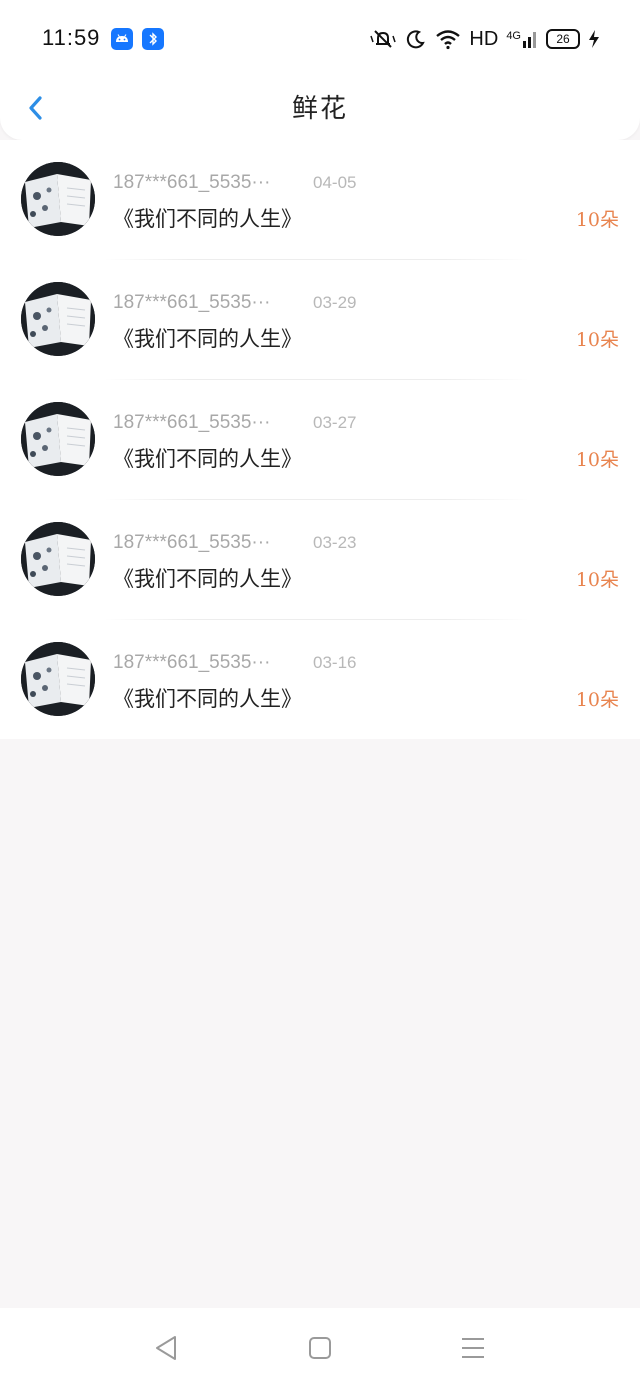 The width and height of the screenshot is (640, 1387). I want to click on list-item: 187***661_5535··· 03-23 《我们不同的人生》 10朵, so click(320, 560).